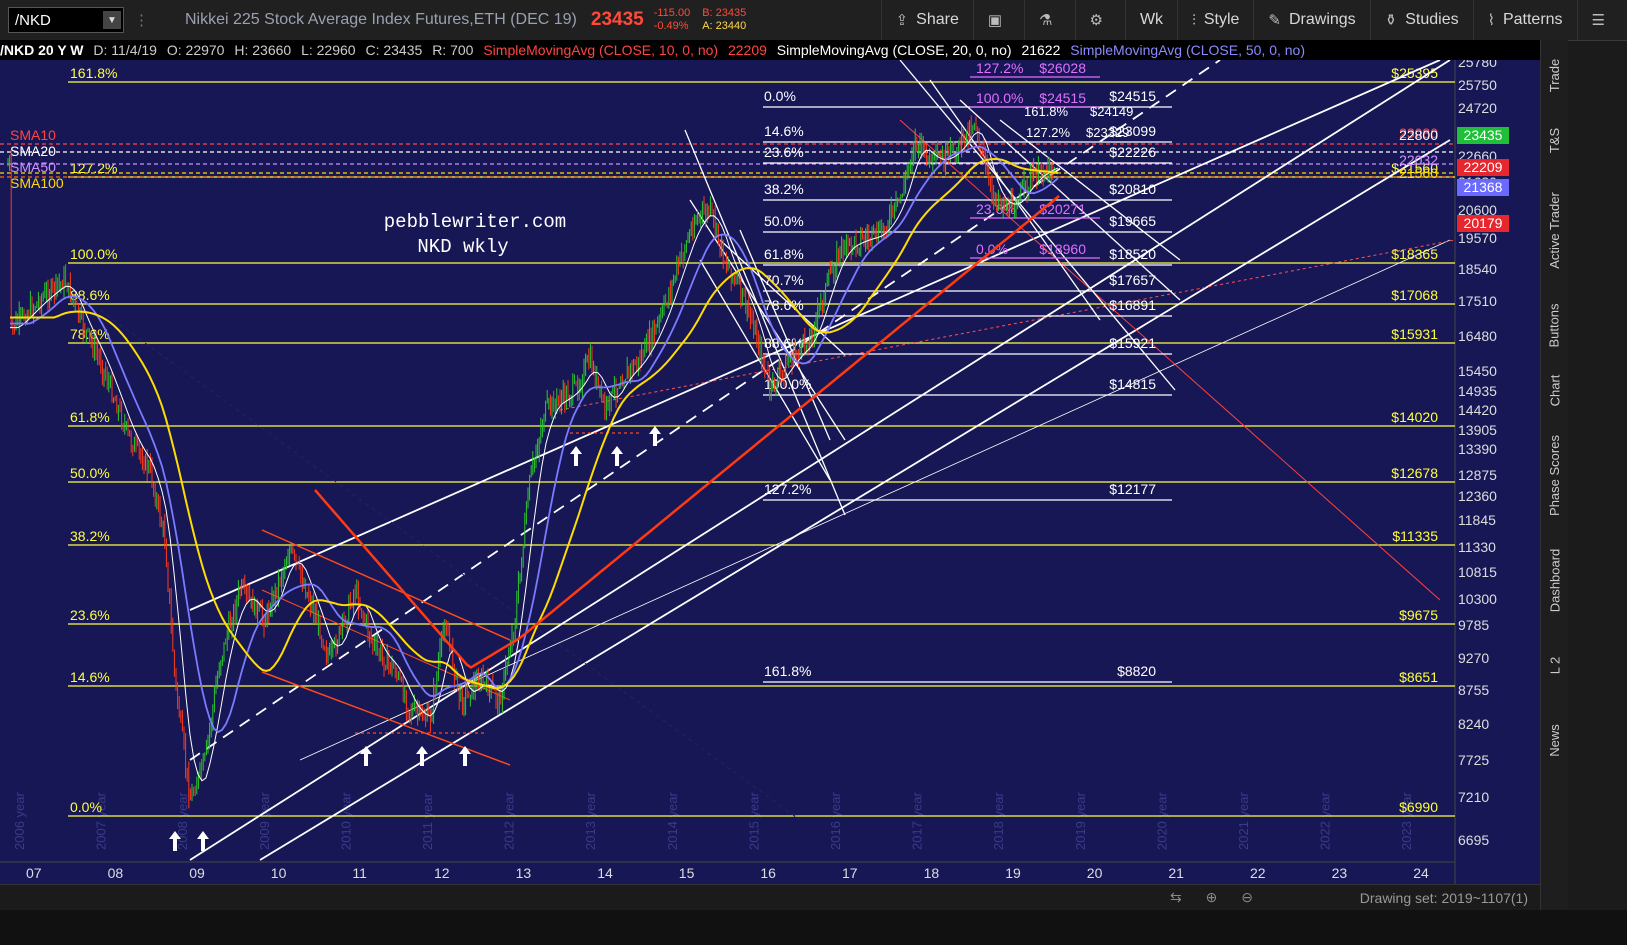 This screenshot has height=945, width=1627. Describe the element at coordinates (1473, 658) in the screenshot. I see `price-axis-label: 9270` at that location.